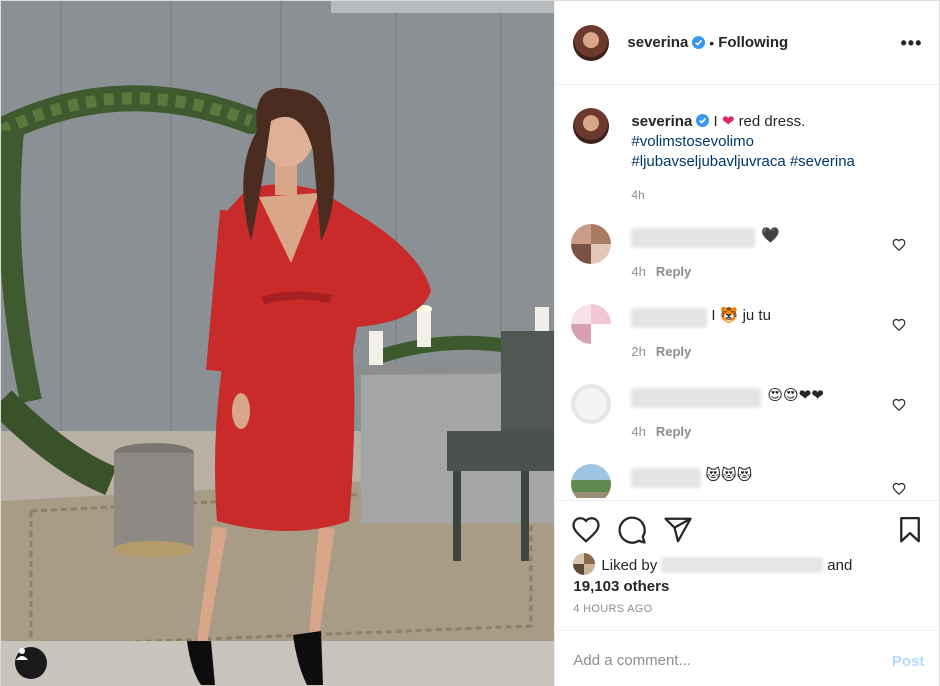 The width and height of the screenshot is (940, 686). What do you see at coordinates (621, 586) in the screenshot?
I see `likes-count: 19,103 others` at bounding box center [621, 586].